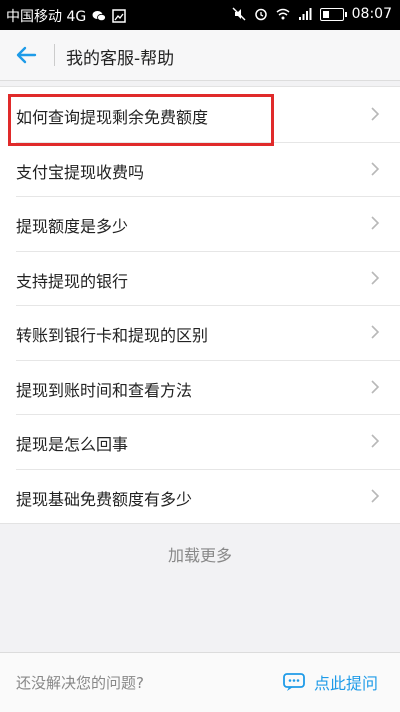 This screenshot has width=400, height=712. I want to click on help-item: 提现到账时间和查看方法, so click(200, 387).